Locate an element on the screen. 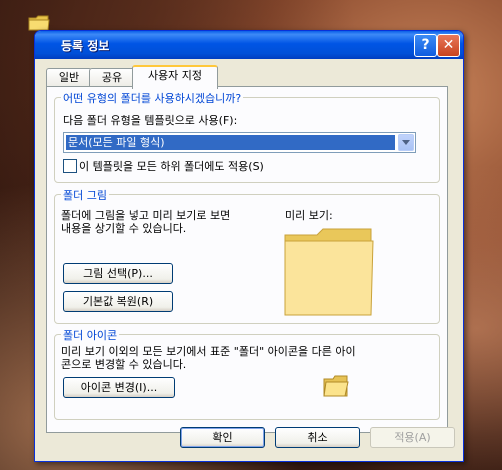 The image size is (502, 470). preview-label: 미리 보기: is located at coordinates (309, 215).